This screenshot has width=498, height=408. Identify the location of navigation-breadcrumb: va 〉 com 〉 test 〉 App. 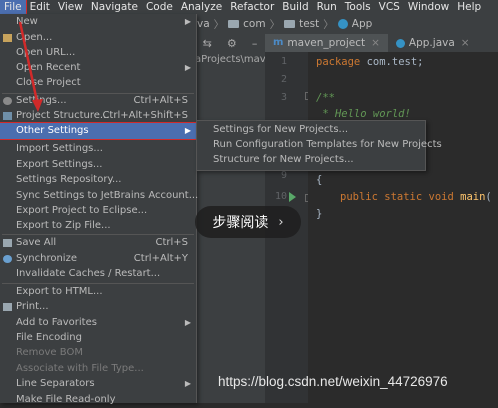
(346, 24).